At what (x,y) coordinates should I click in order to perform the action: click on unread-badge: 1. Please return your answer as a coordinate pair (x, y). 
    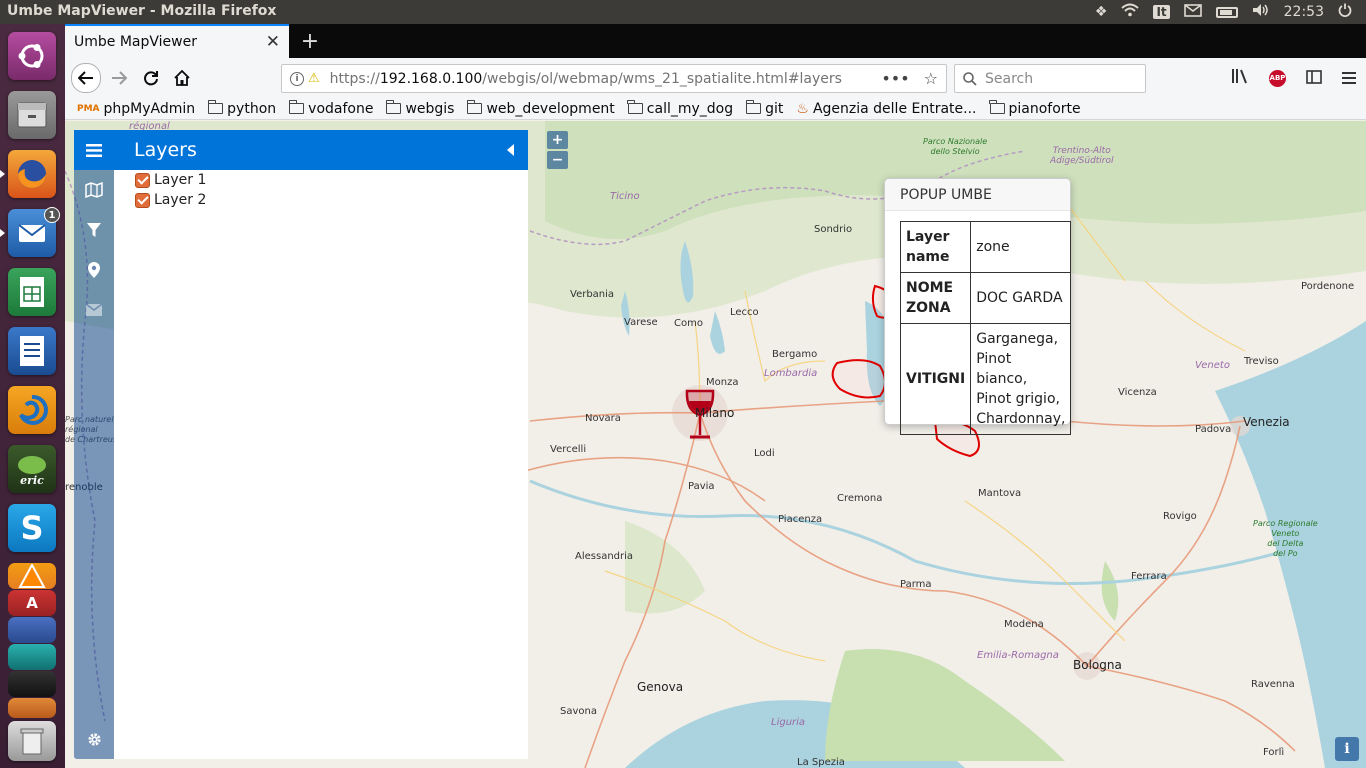
    Looking at the image, I should click on (52, 215).